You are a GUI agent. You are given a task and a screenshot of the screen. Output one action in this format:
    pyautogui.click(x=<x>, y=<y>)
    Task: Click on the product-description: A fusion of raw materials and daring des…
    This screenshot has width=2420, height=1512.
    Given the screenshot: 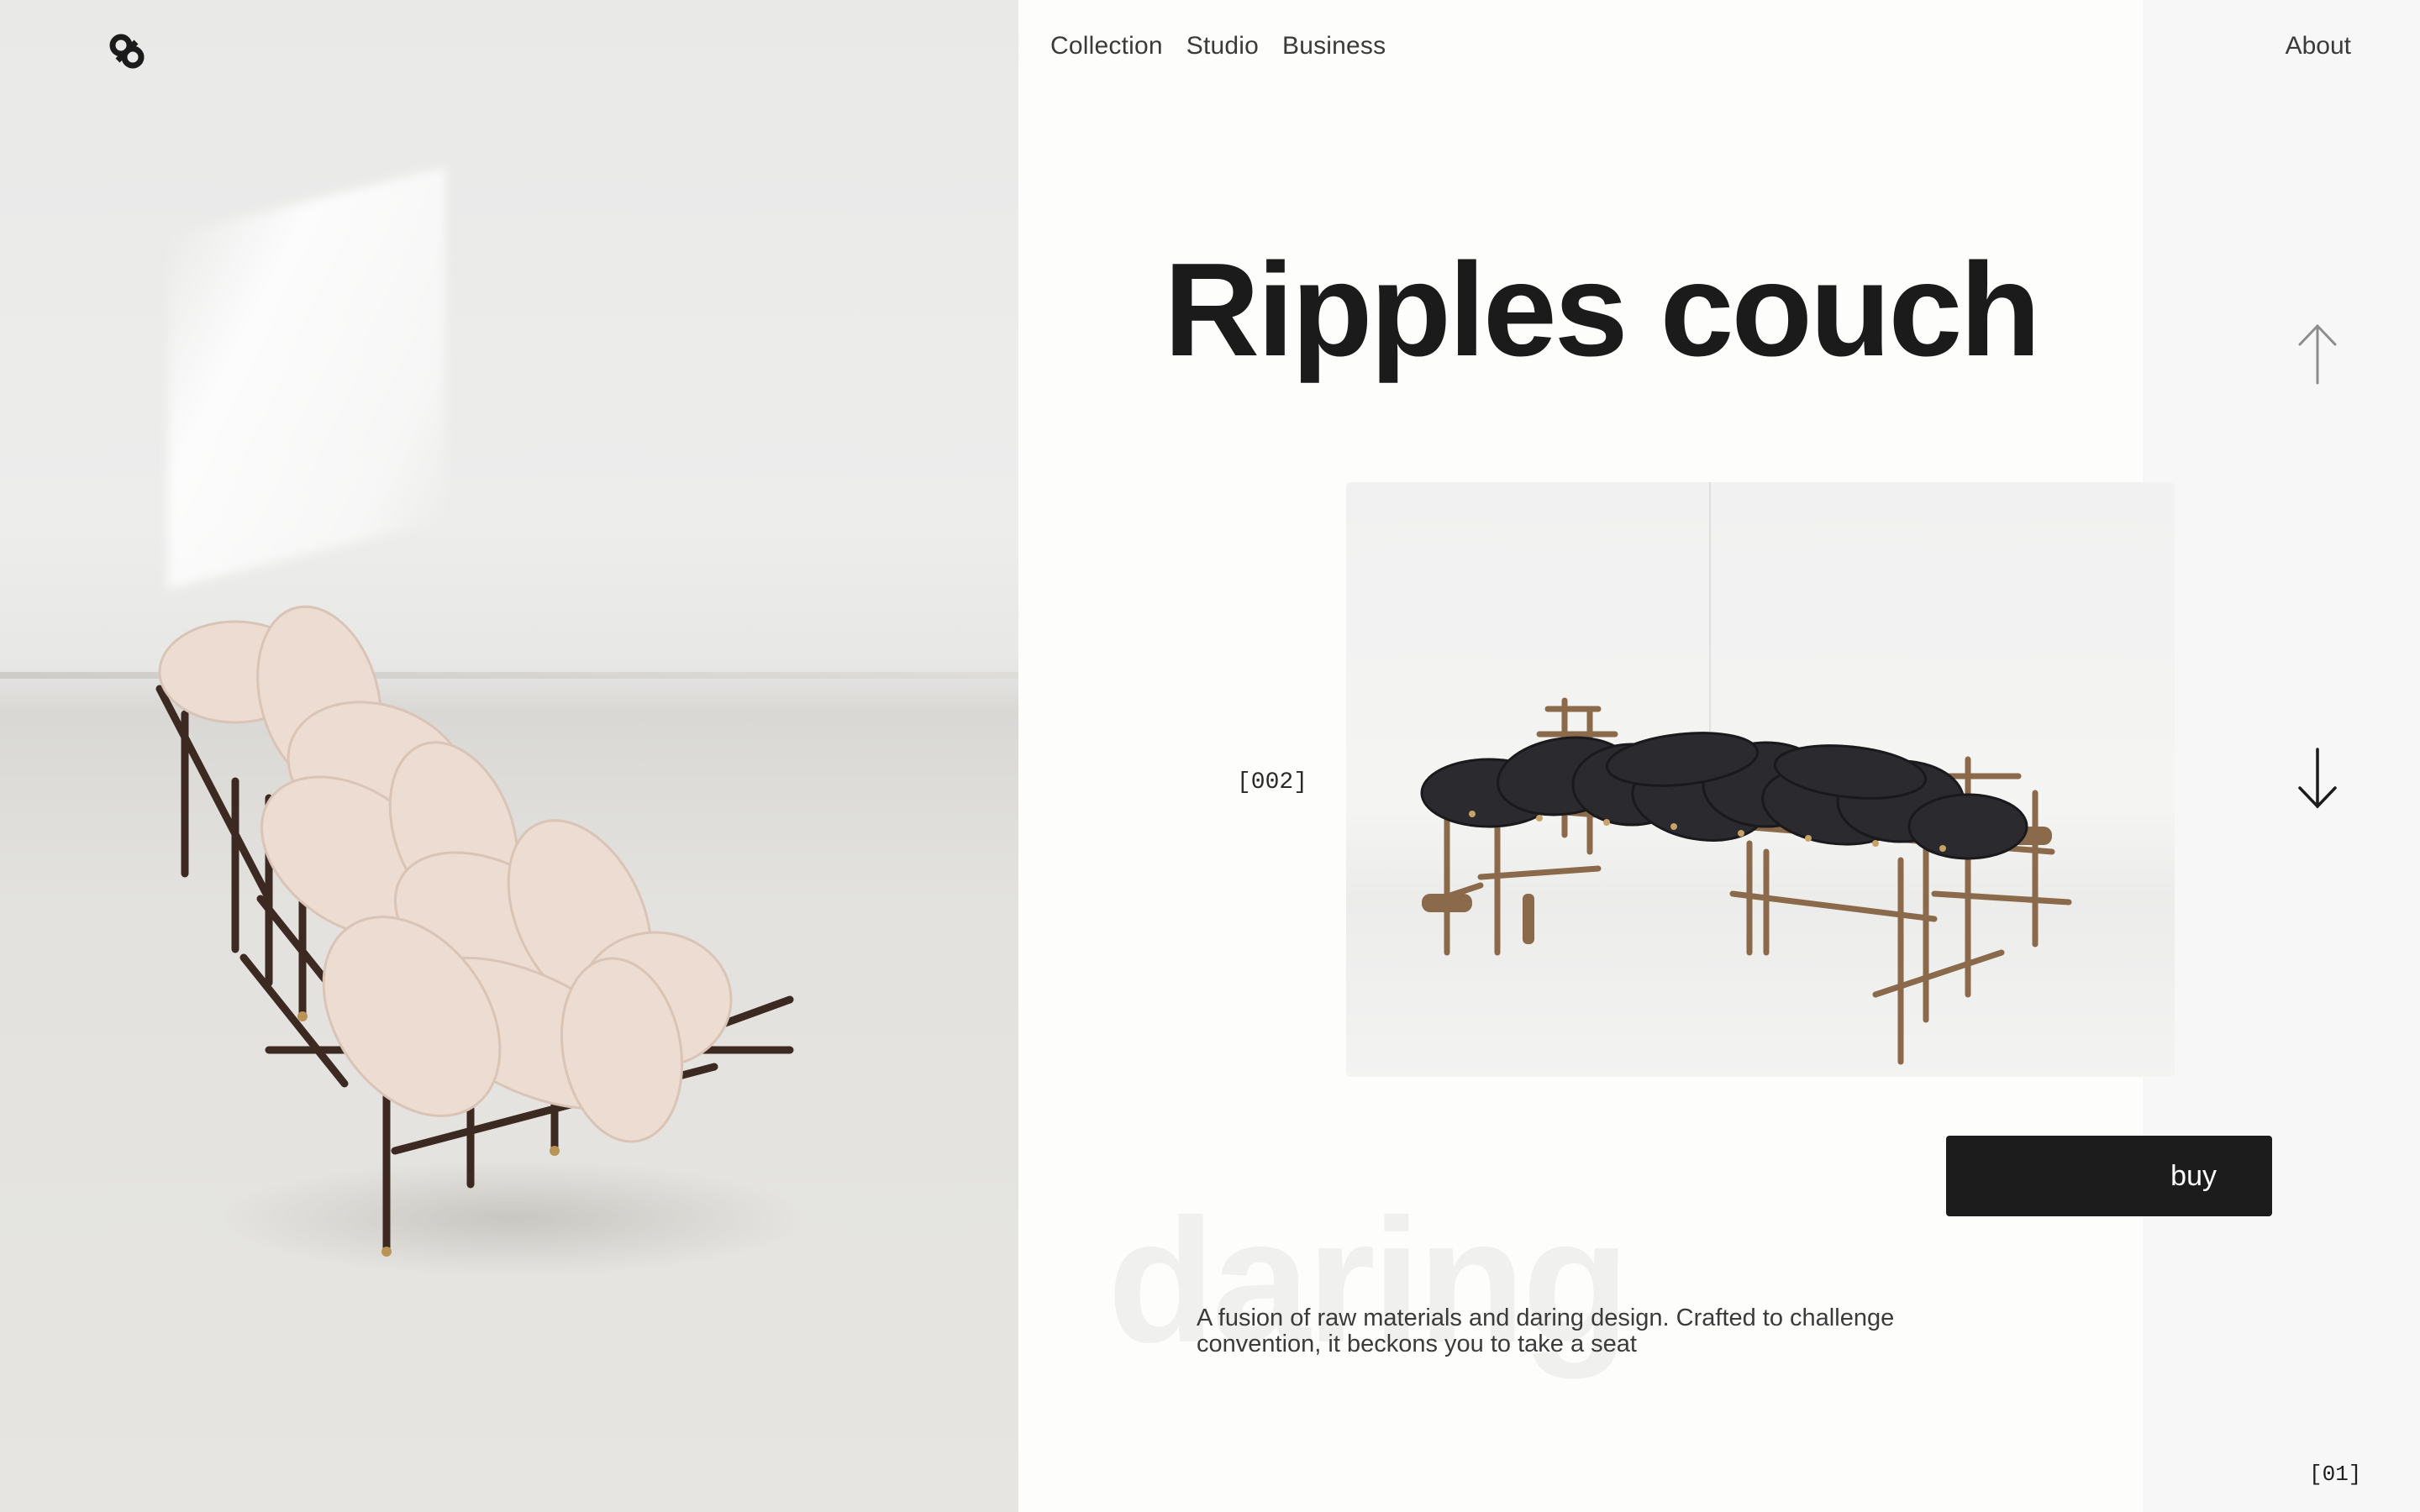 What is the action you would take?
    pyautogui.click(x=1546, y=1331)
    